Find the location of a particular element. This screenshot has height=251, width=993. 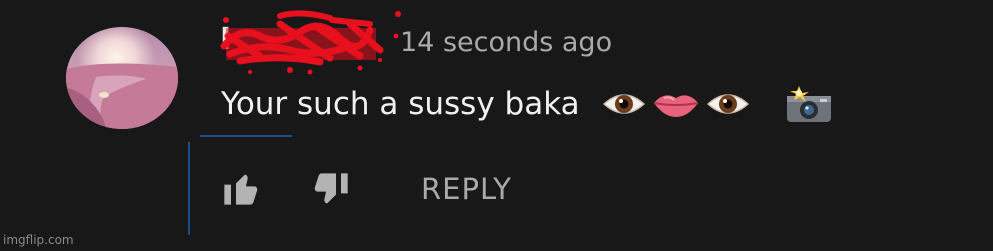

comment-body: Your such a sussy baka is located at coordinates (527, 104).